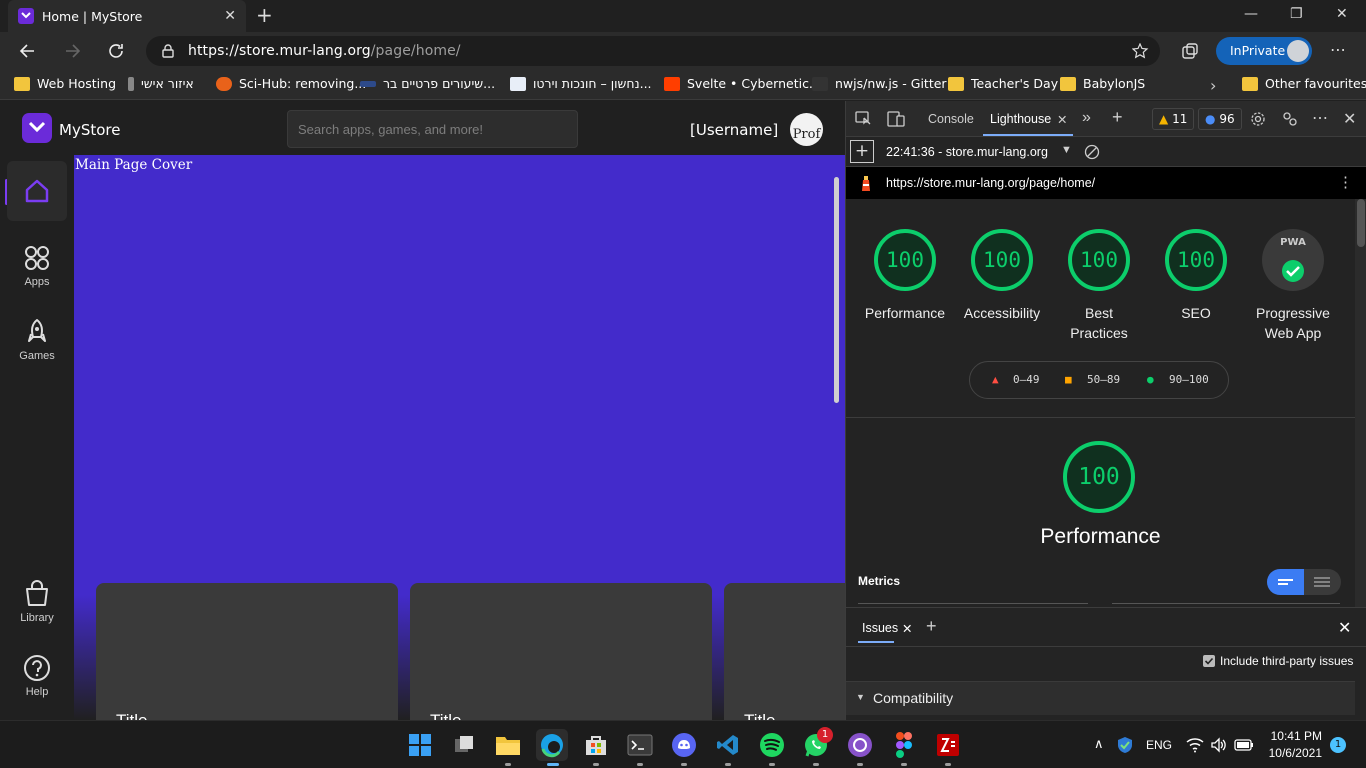  What do you see at coordinates (1099, 744) in the screenshot?
I see `tray-overflow-icon: ∧` at bounding box center [1099, 744].